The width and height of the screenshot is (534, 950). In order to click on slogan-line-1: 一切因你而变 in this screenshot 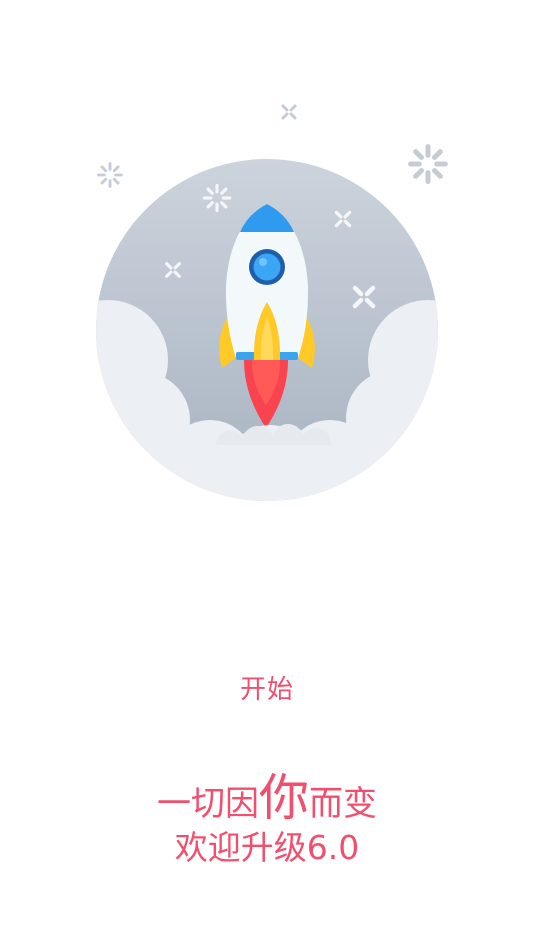, I will do `click(267, 798)`.